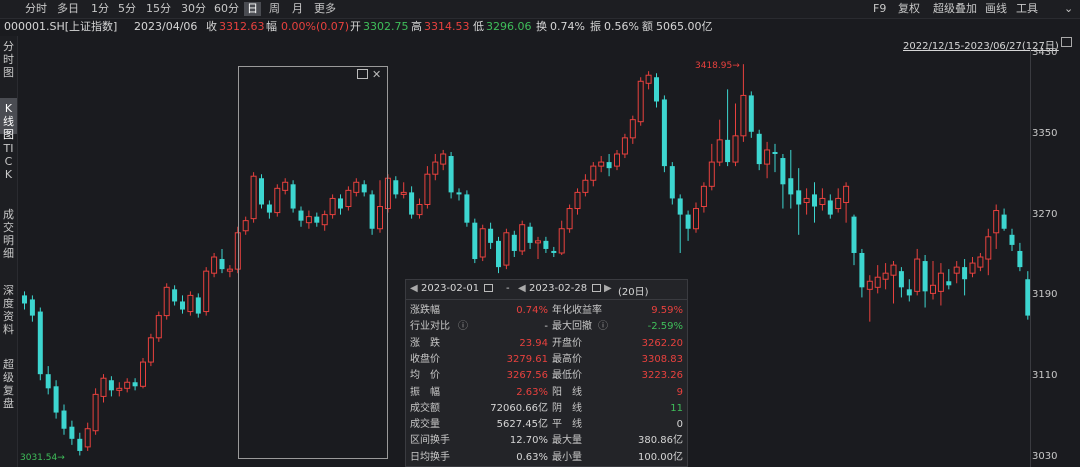 The width and height of the screenshot is (1080, 467). I want to click on sidebar-tab-3: 成交明细, so click(8, 240).